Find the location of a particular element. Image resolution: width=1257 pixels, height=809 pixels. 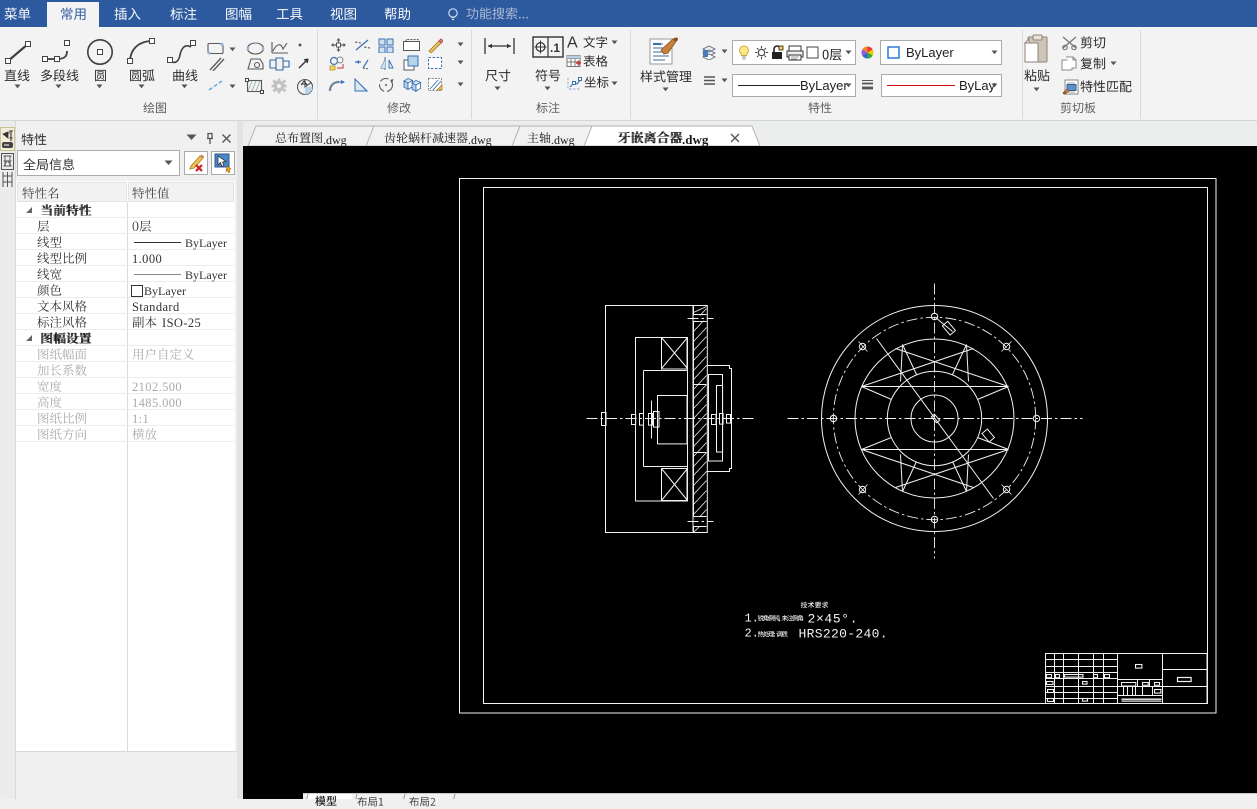

svg-text: .1 is located at coordinates (555, 48).